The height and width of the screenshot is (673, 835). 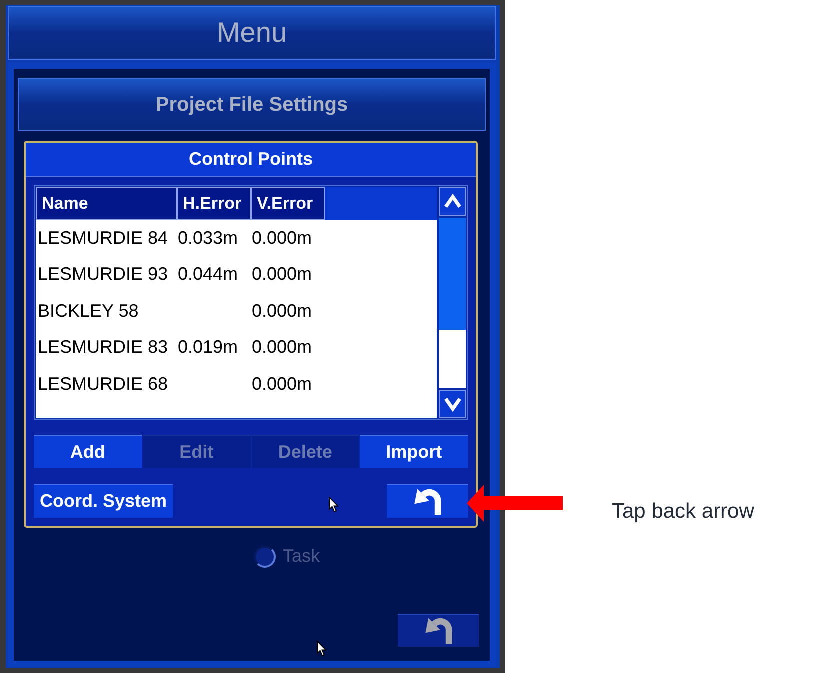 I want to click on table-cell: LESMURDIE 68, so click(x=103, y=384).